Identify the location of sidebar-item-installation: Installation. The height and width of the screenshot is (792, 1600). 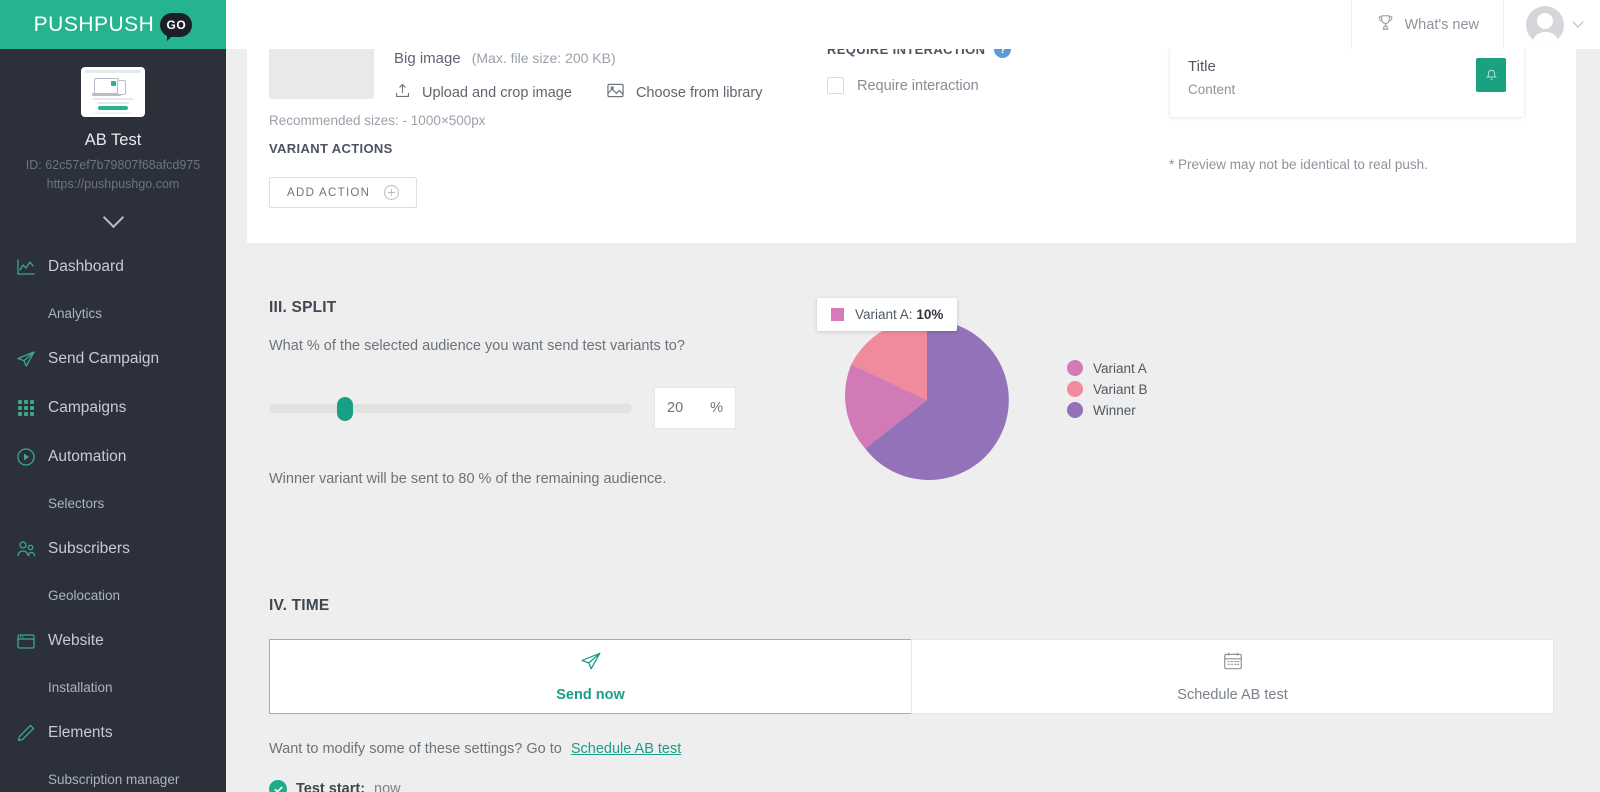
(113, 687).